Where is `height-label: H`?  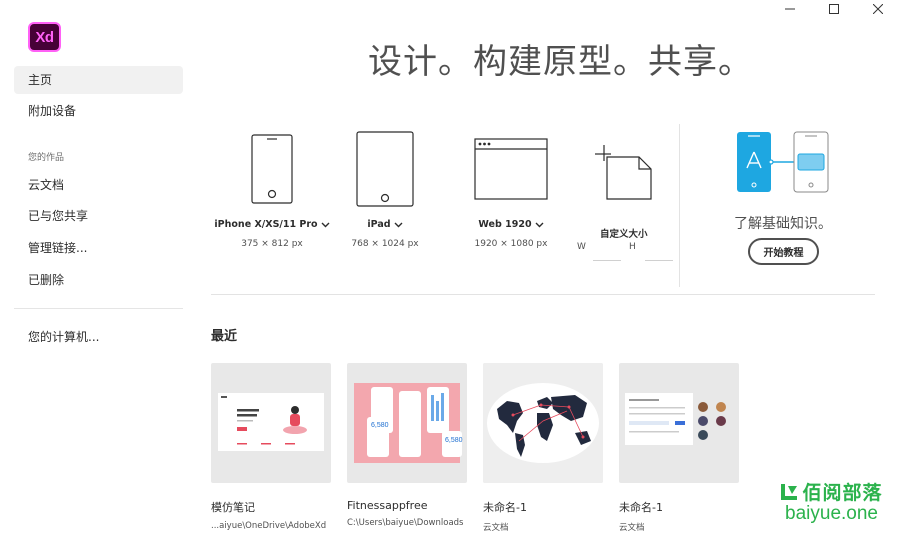 height-label: H is located at coordinates (632, 247).